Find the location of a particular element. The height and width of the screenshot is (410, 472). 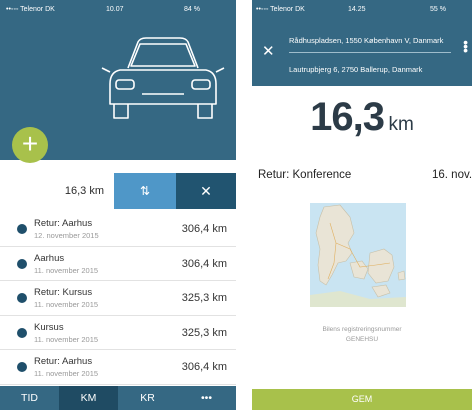

address-divider is located at coordinates (370, 52).